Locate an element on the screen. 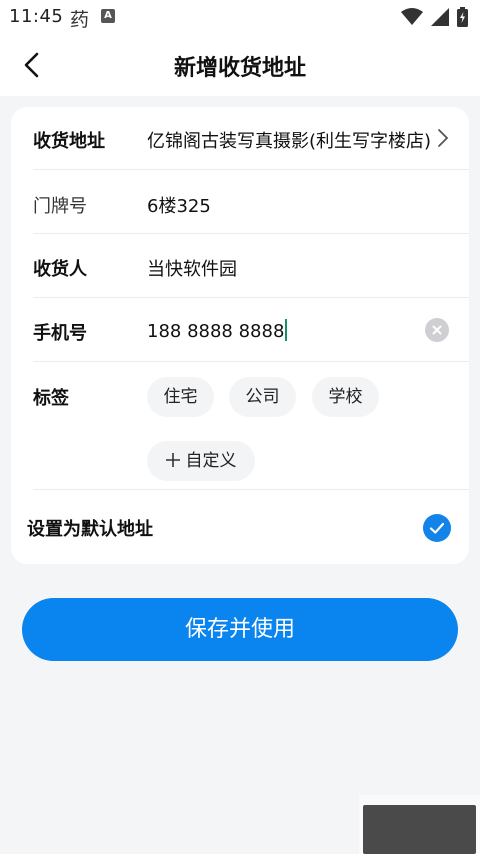 This screenshot has width=480, height=854. chevron-right-icon is located at coordinates (443, 138).